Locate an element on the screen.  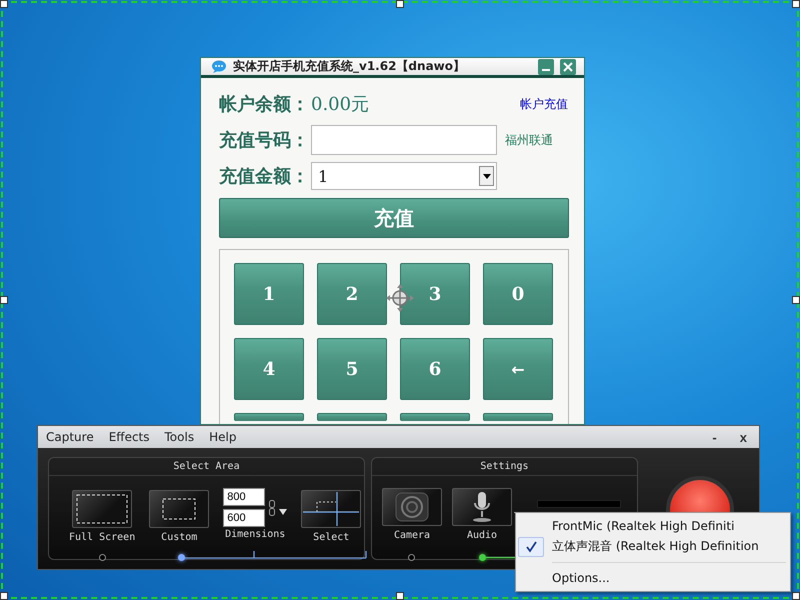
dropdown-arrow-icon is located at coordinates (283, 511).